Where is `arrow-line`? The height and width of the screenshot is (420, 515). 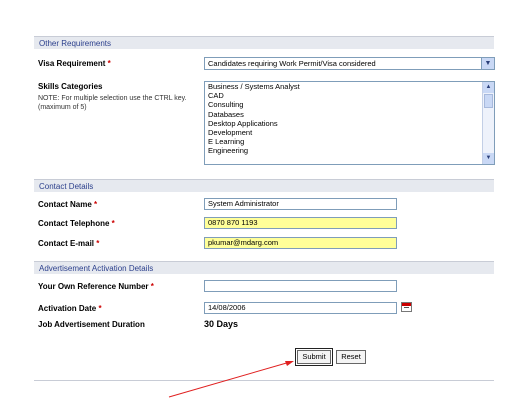
arrow-line is located at coordinates (229, 379).